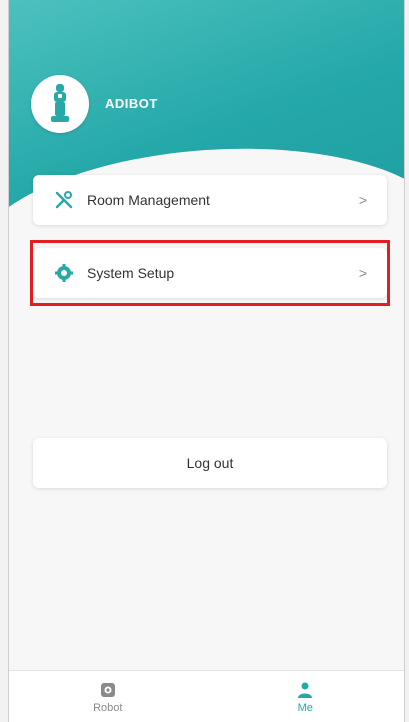  I want to click on robot-icon, so click(108, 690).